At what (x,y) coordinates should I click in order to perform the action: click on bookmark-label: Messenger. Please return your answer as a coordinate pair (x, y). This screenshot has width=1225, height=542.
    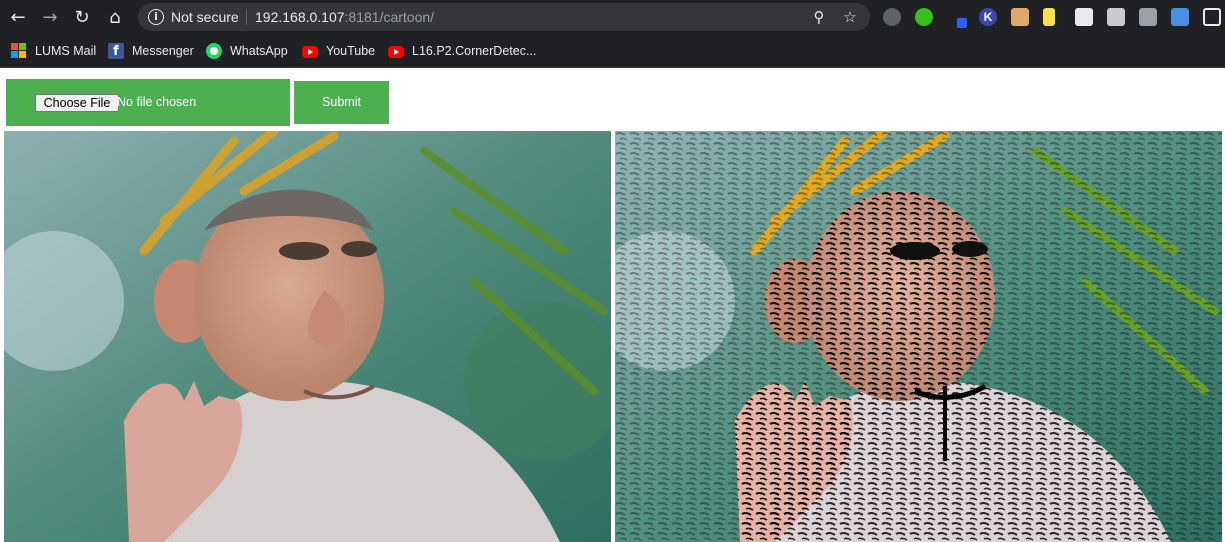
    Looking at the image, I should click on (163, 51).